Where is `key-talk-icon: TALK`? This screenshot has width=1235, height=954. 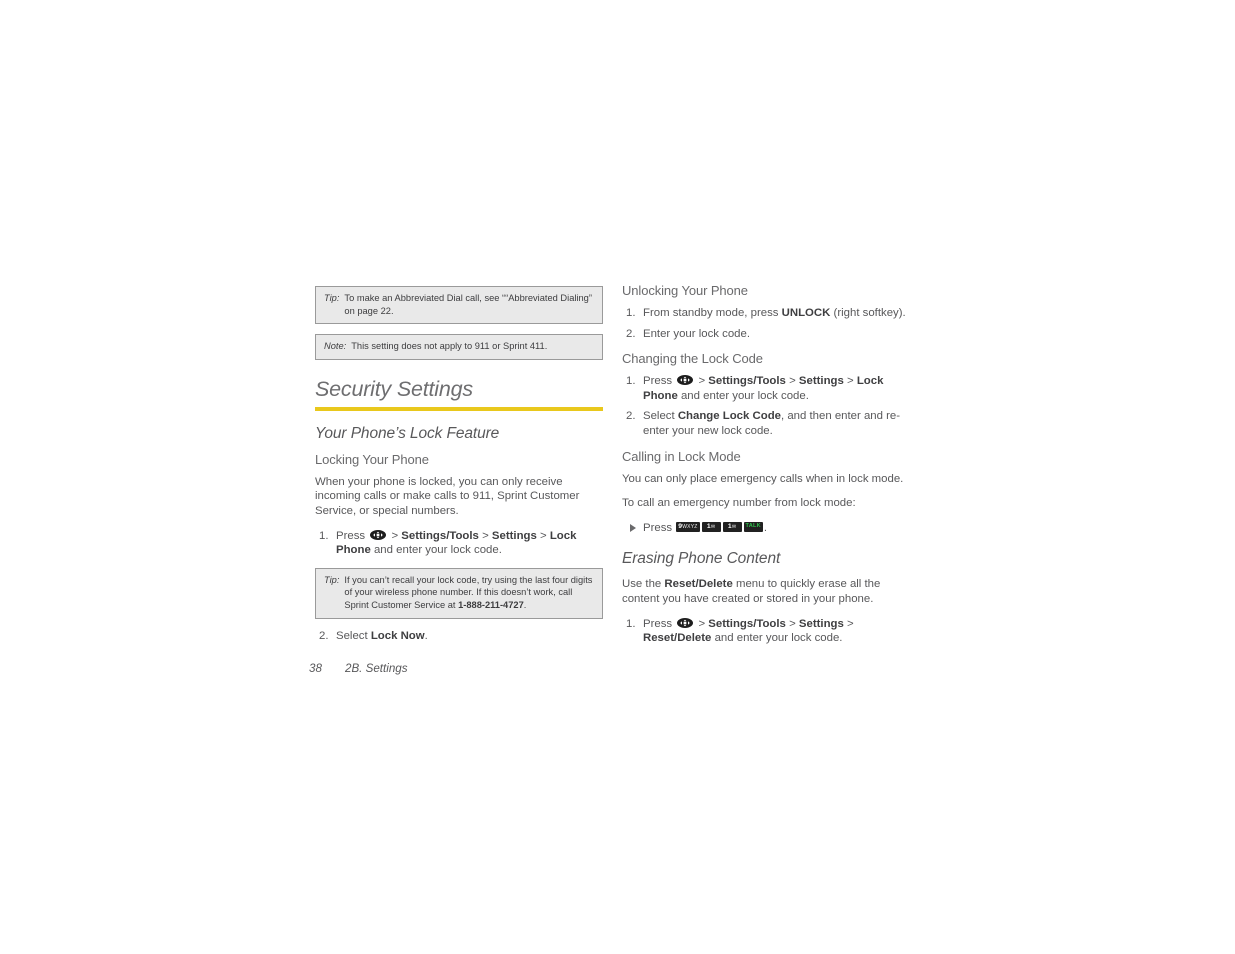 key-talk-icon: TALK is located at coordinates (753, 526).